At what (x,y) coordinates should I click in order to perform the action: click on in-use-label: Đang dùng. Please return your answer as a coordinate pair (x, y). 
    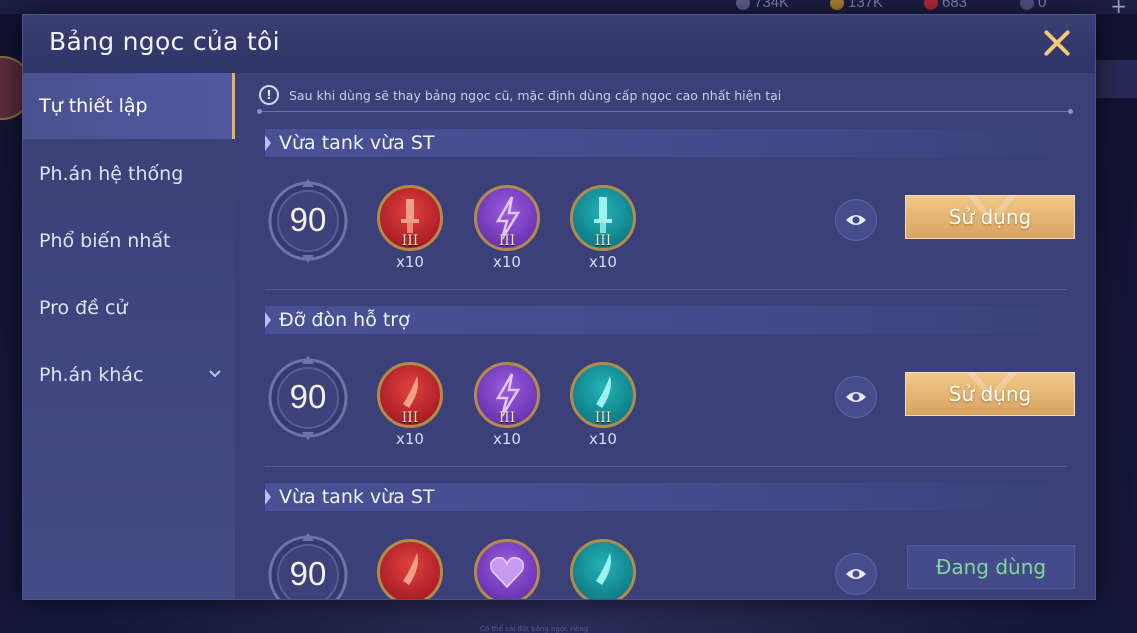
    Looking at the image, I should click on (991, 567).